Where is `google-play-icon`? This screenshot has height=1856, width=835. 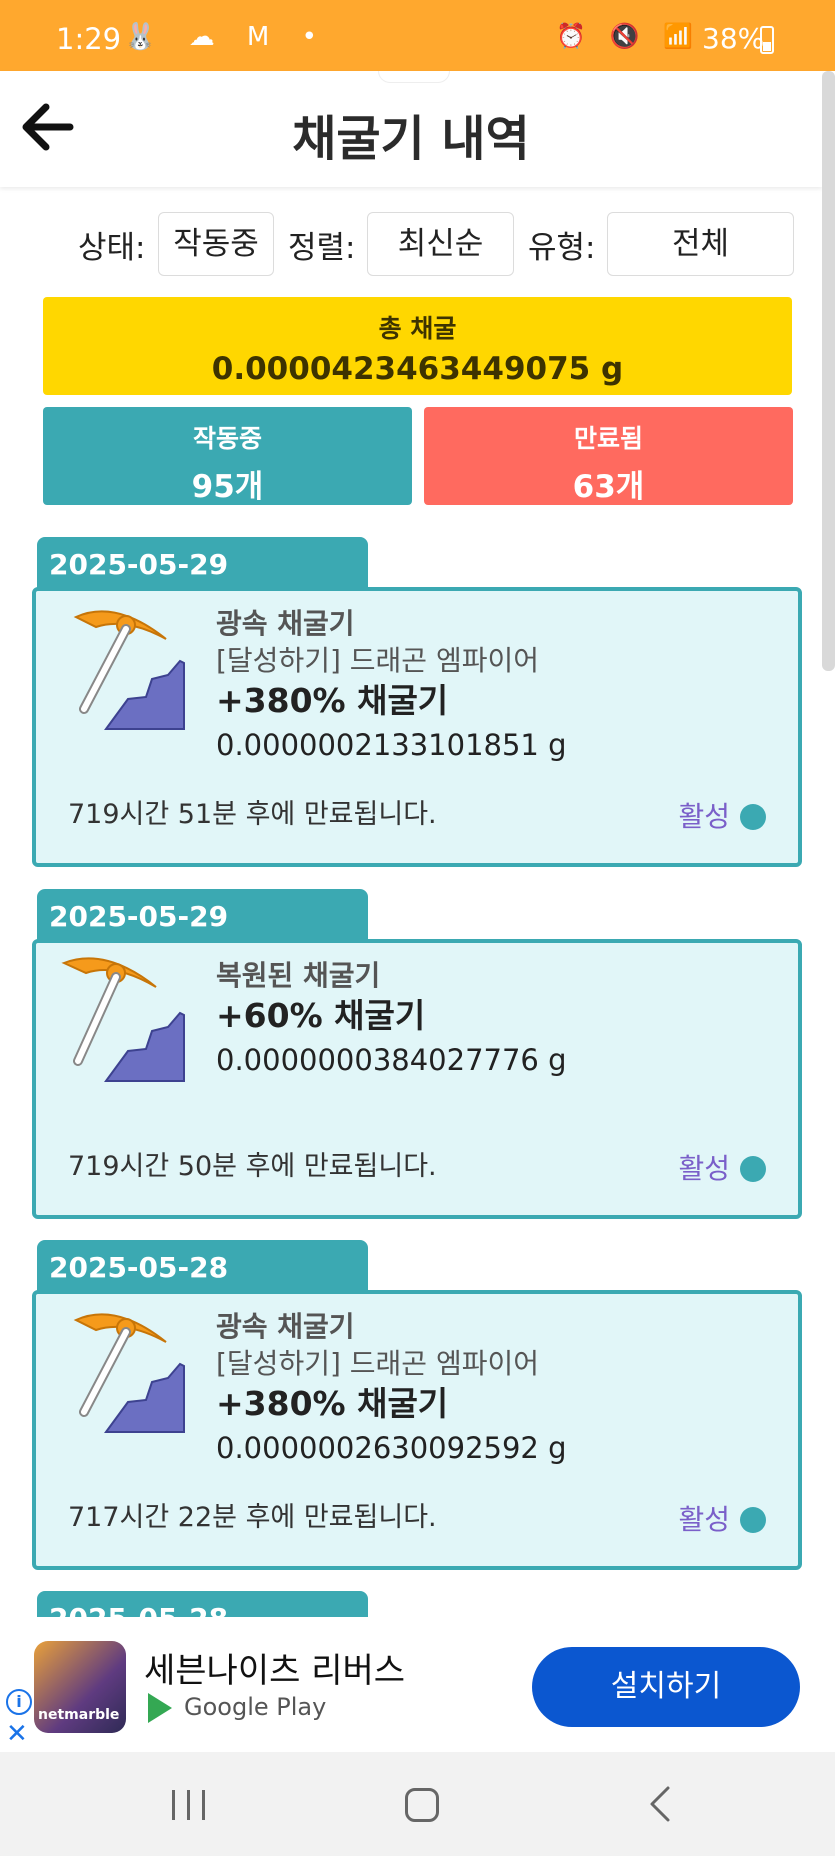 google-play-icon is located at coordinates (160, 1708).